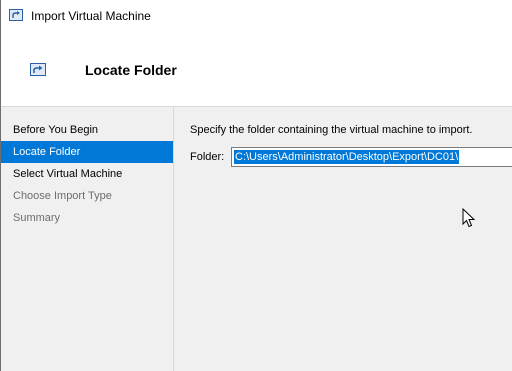 Image resolution: width=512 pixels, height=371 pixels. What do you see at coordinates (87, 130) in the screenshot?
I see `nav-step-before-you-begin: Before You Begin` at bounding box center [87, 130].